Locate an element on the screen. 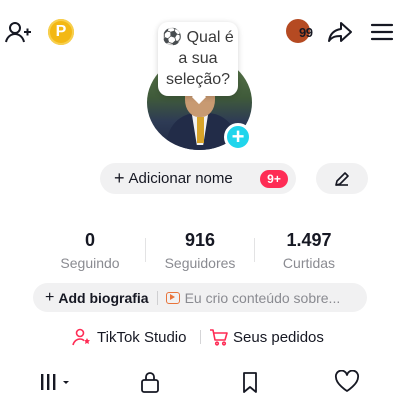 This screenshot has width=400, height=400. add-name-button: + Adicionar nome 9+ is located at coordinates (198, 178).